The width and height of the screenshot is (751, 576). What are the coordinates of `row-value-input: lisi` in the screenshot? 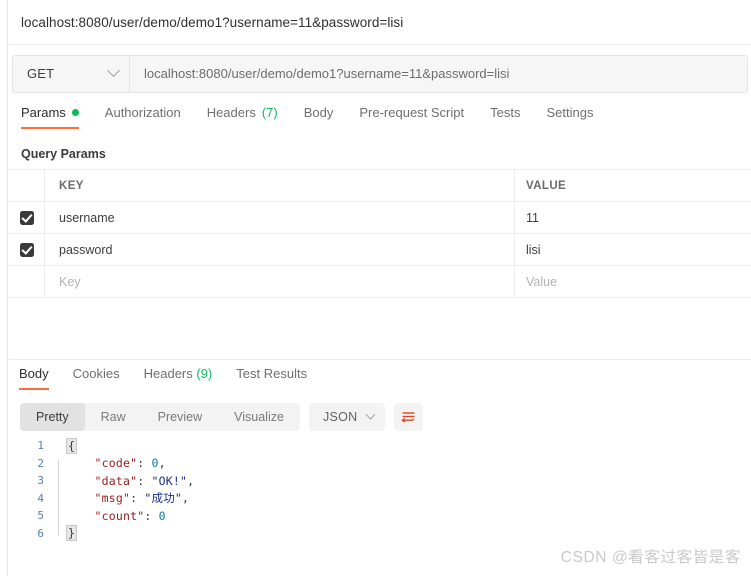 It's located at (633, 249).